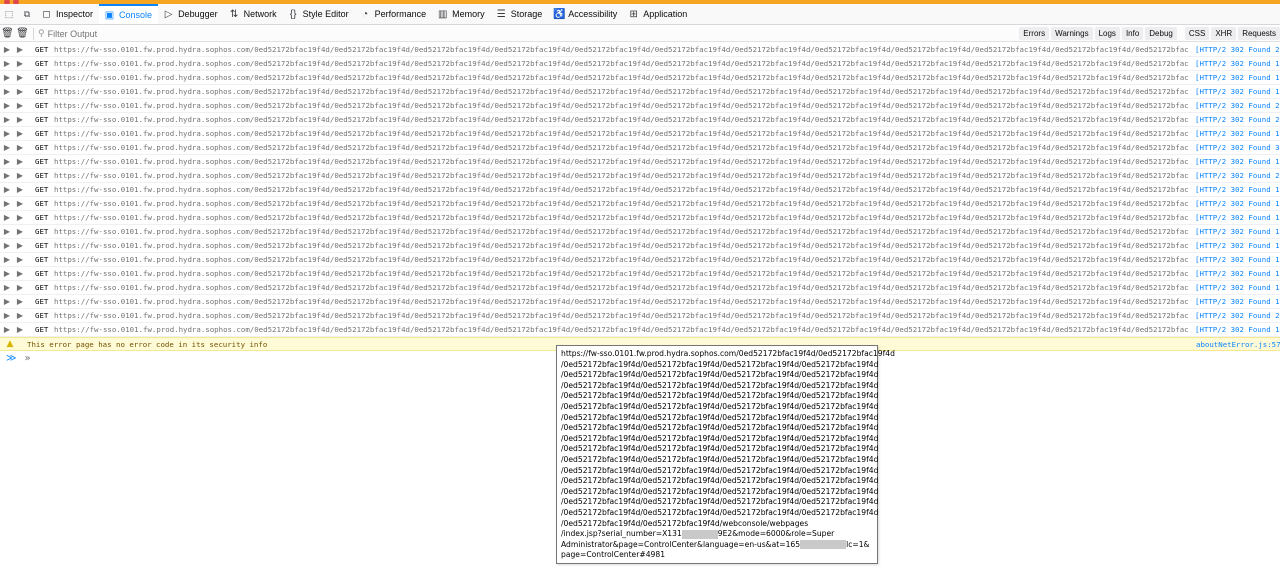 This screenshot has height=578, width=1280. What do you see at coordinates (1034, 33) in the screenshot?
I see `filter-errors-button: Errors` at bounding box center [1034, 33].